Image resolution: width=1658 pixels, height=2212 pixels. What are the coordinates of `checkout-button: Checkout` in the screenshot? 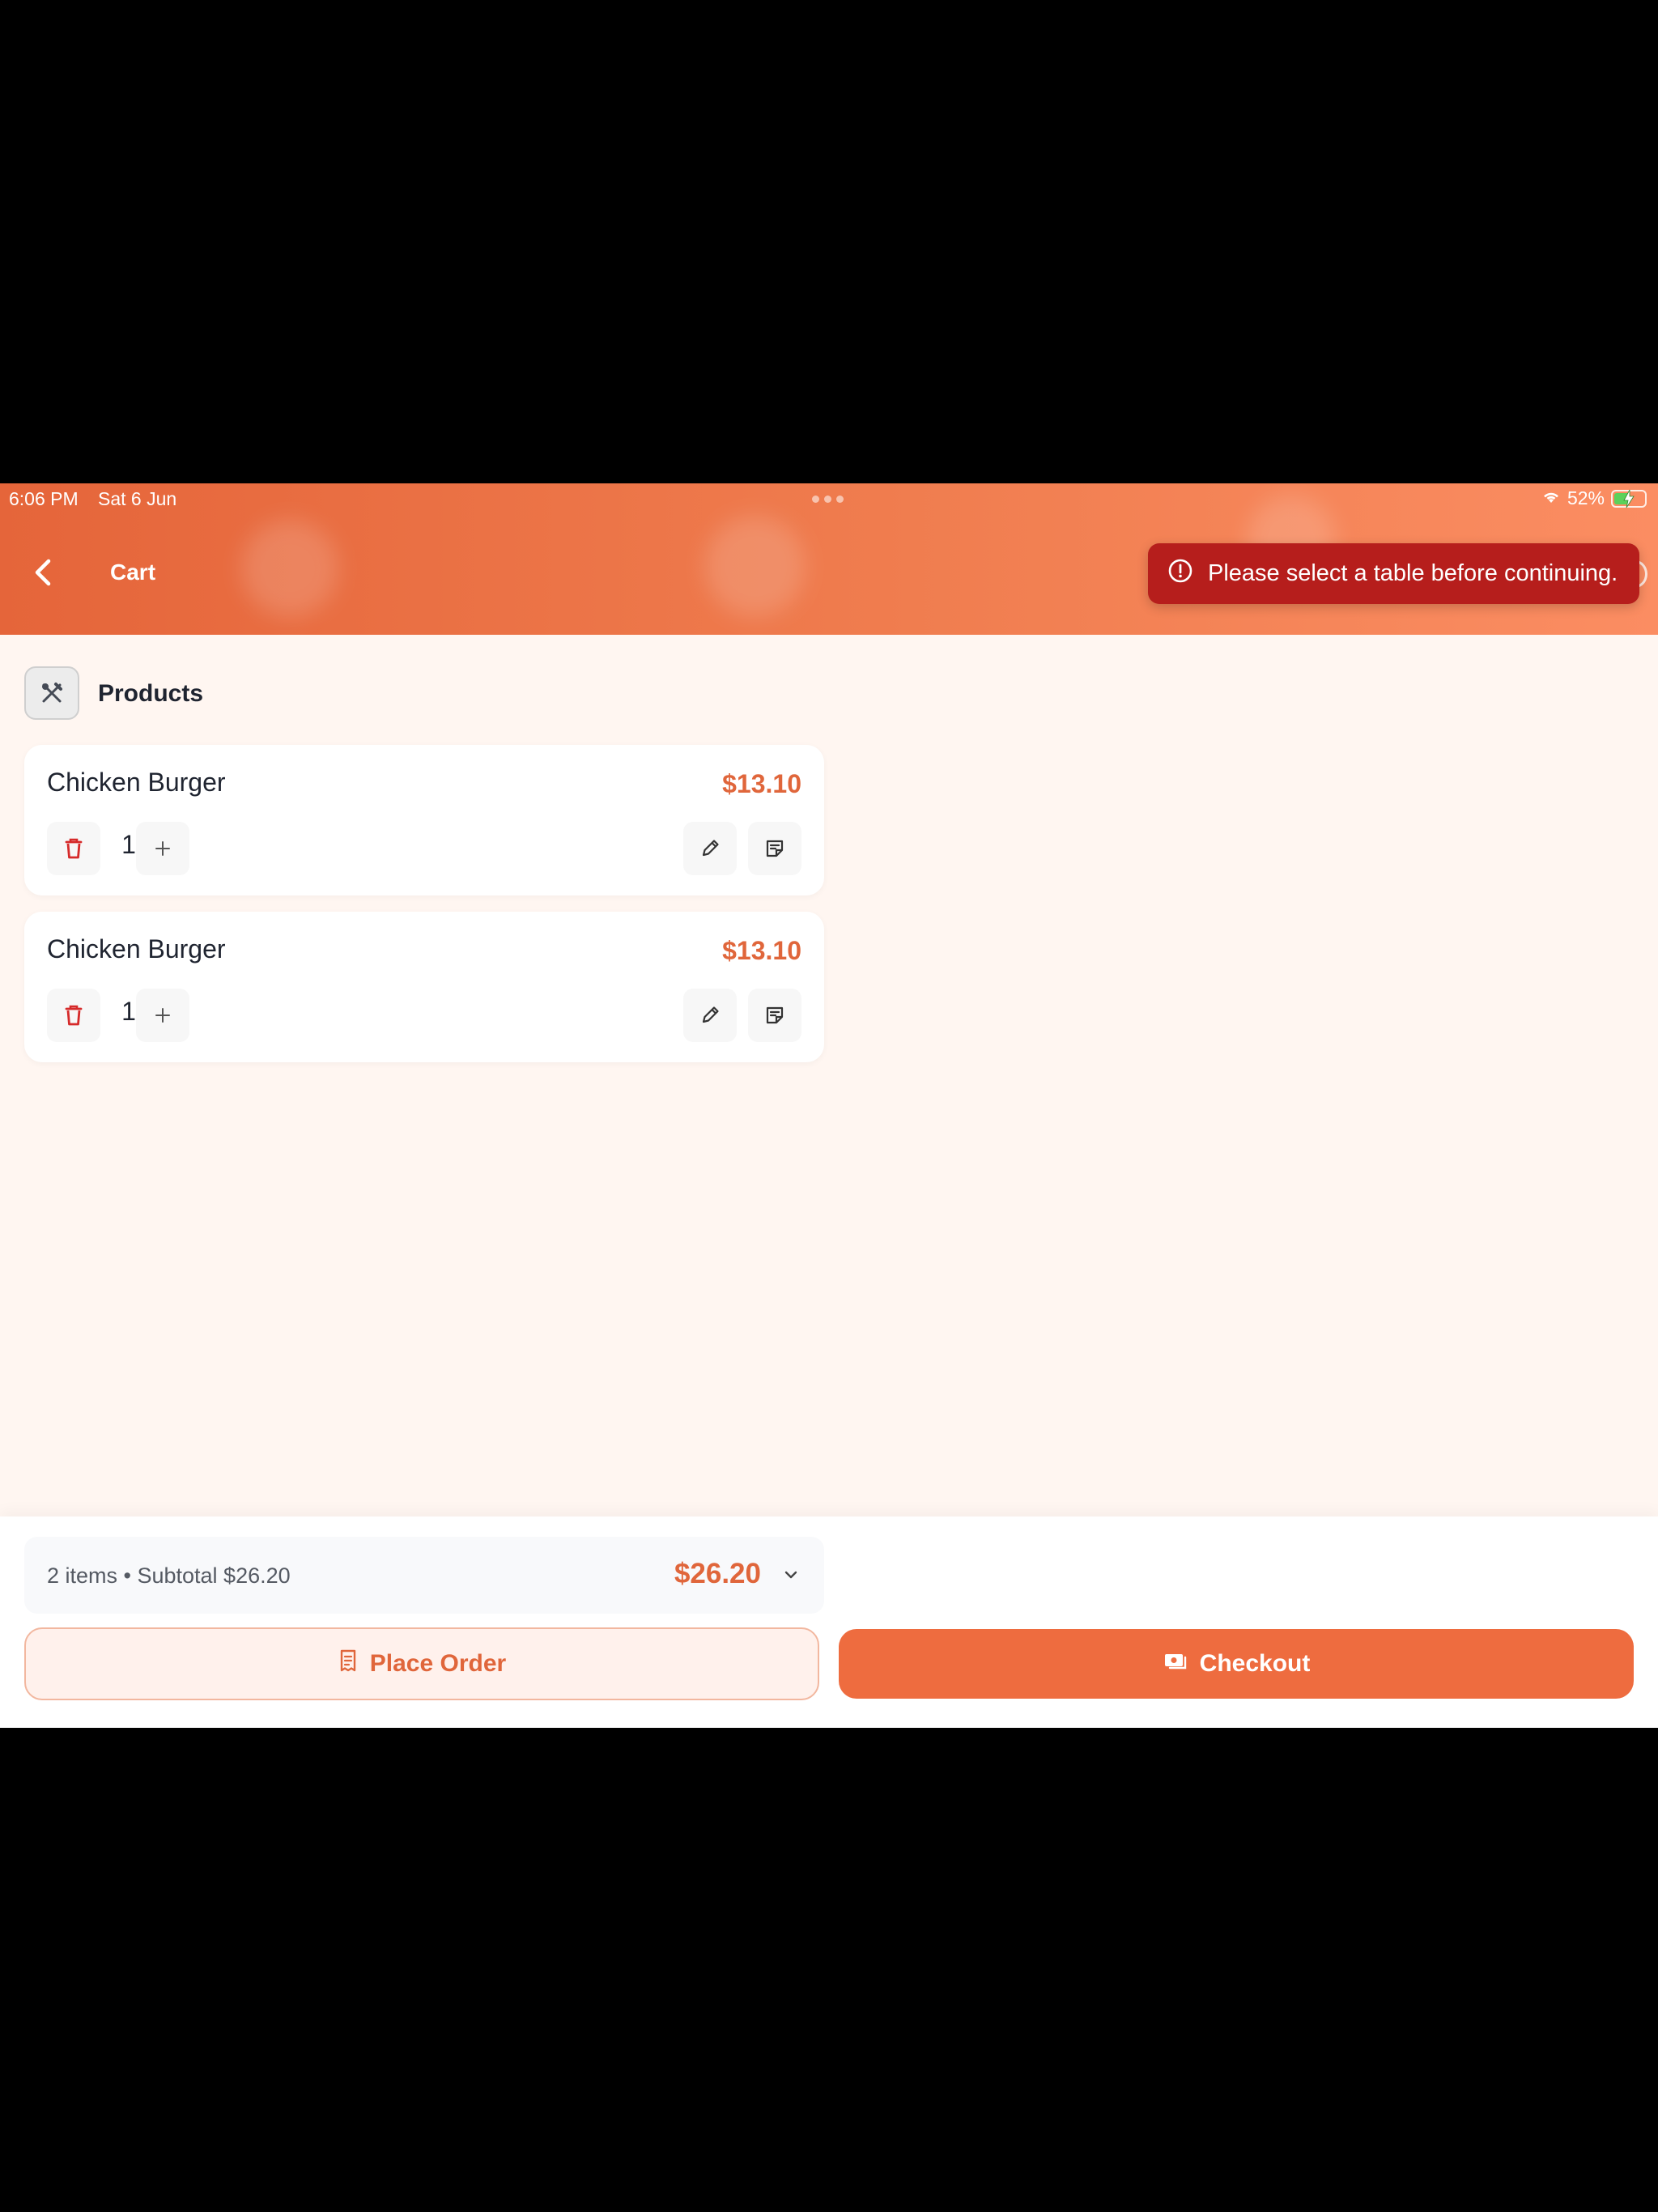 It's located at (1236, 1664).